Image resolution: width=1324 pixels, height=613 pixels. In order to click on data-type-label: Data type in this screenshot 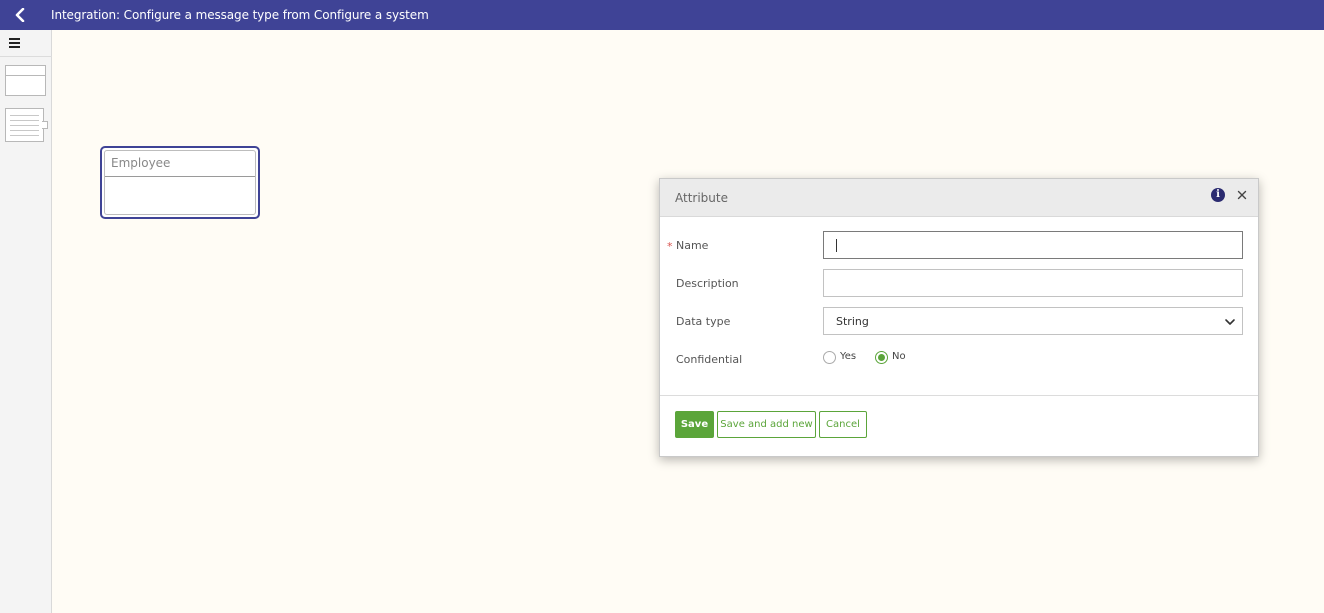, I will do `click(703, 321)`.